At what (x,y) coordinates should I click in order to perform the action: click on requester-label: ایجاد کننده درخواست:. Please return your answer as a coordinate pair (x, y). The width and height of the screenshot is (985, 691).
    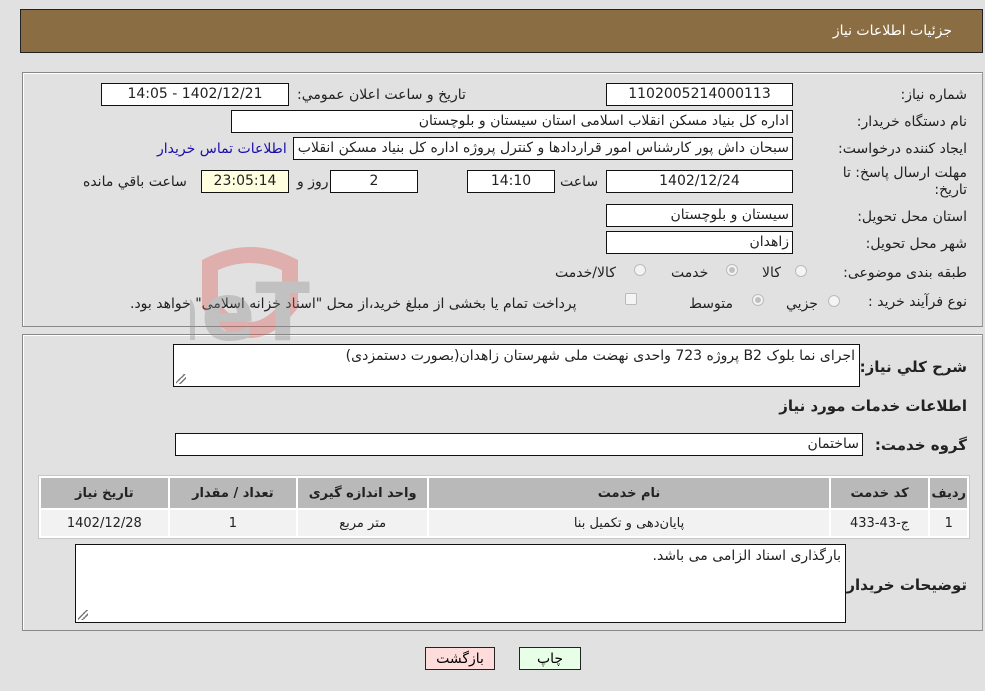
    Looking at the image, I should click on (902, 149).